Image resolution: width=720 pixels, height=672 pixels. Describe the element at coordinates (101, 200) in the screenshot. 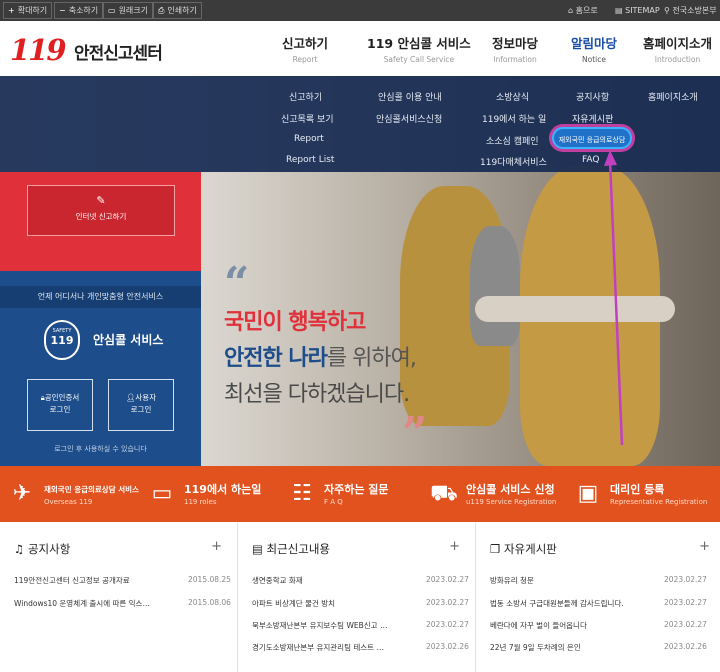

I see `pencil-icon: ✎` at that location.